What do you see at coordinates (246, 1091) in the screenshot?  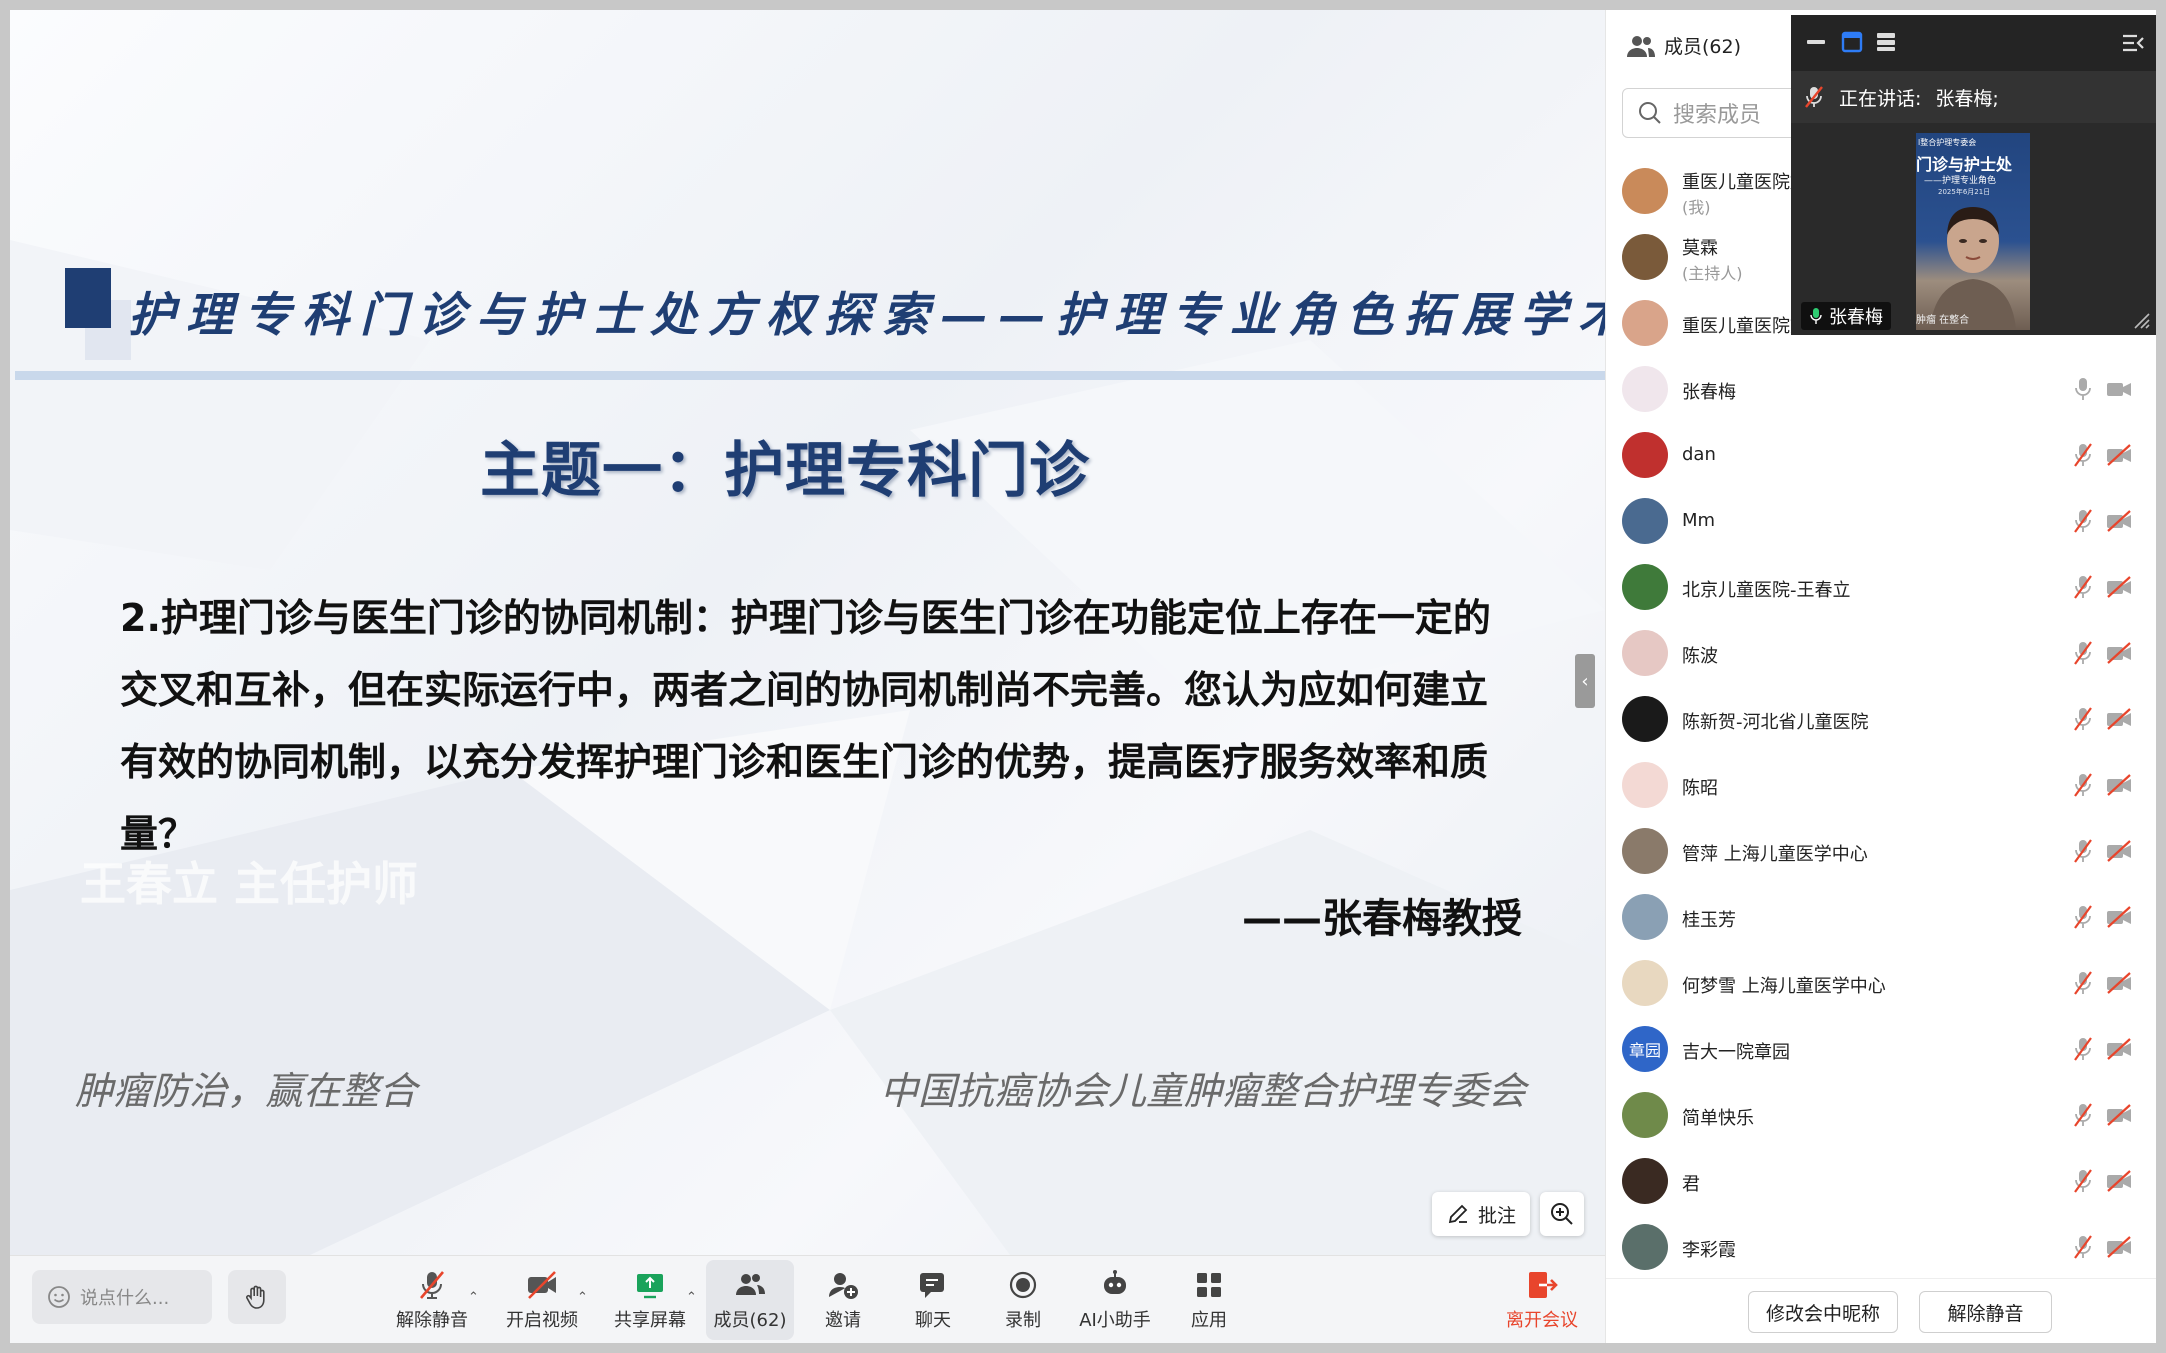 I see `slide-footer-slogan: 肿瘤防治，赢在整合` at bounding box center [246, 1091].